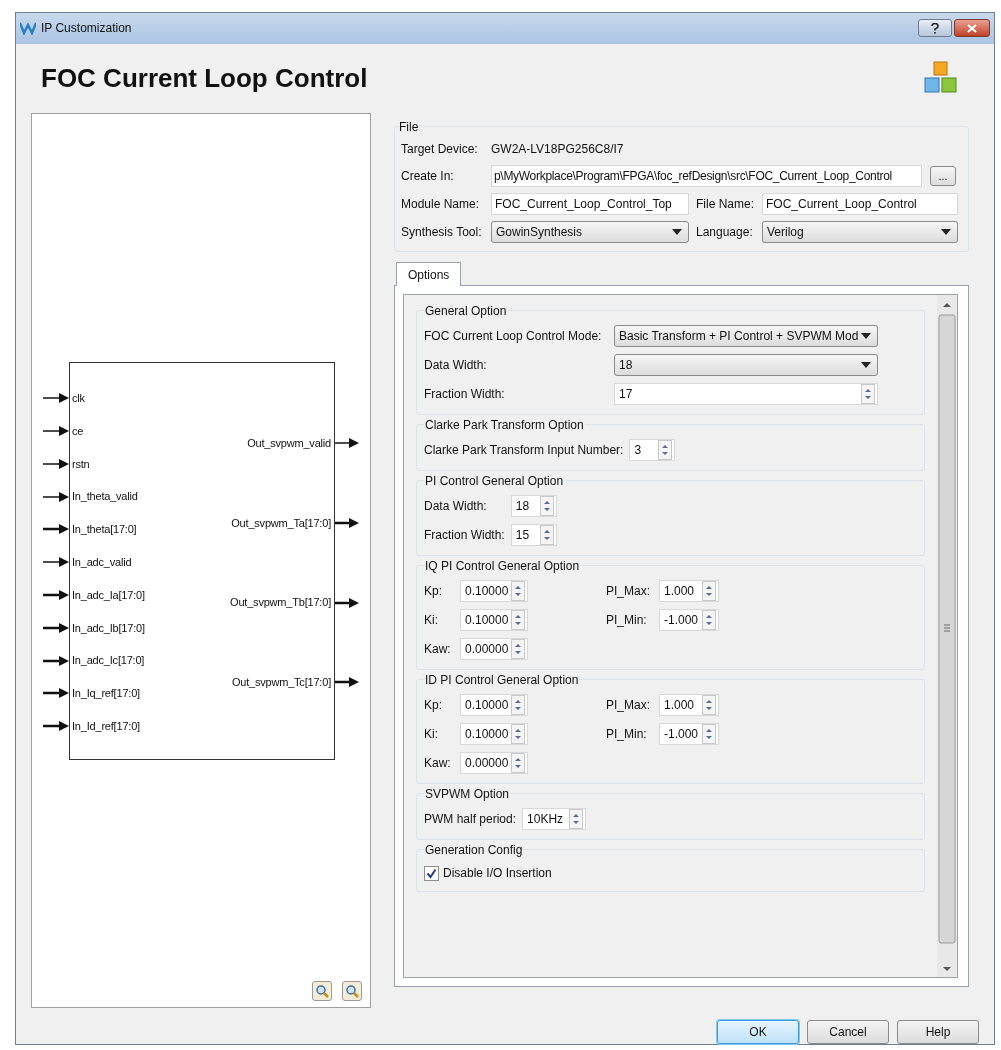  What do you see at coordinates (470, 819) in the screenshot?
I see `field-label: PWM half period:` at bounding box center [470, 819].